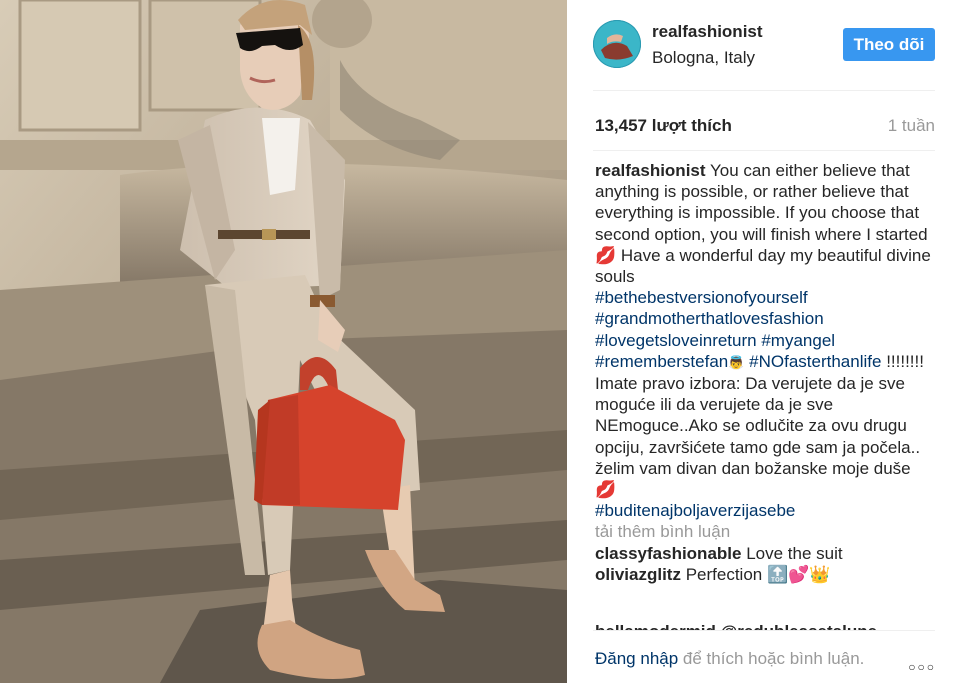 Image resolution: width=960 pixels, height=683 pixels. What do you see at coordinates (668, 553) in the screenshot?
I see `comment-username: classyfashionable` at bounding box center [668, 553].